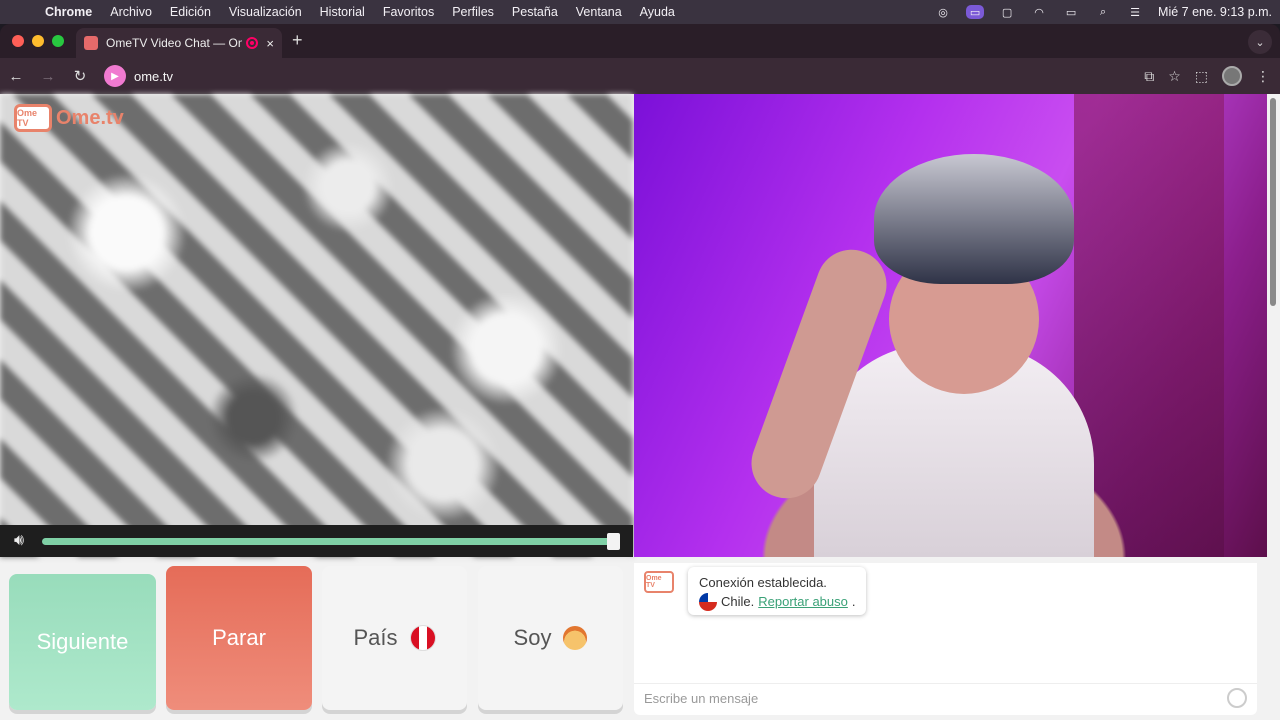 The width and height of the screenshot is (1280, 720). What do you see at coordinates (657, 12) in the screenshot?
I see `menu-ayuda: Ayuda` at bounding box center [657, 12].